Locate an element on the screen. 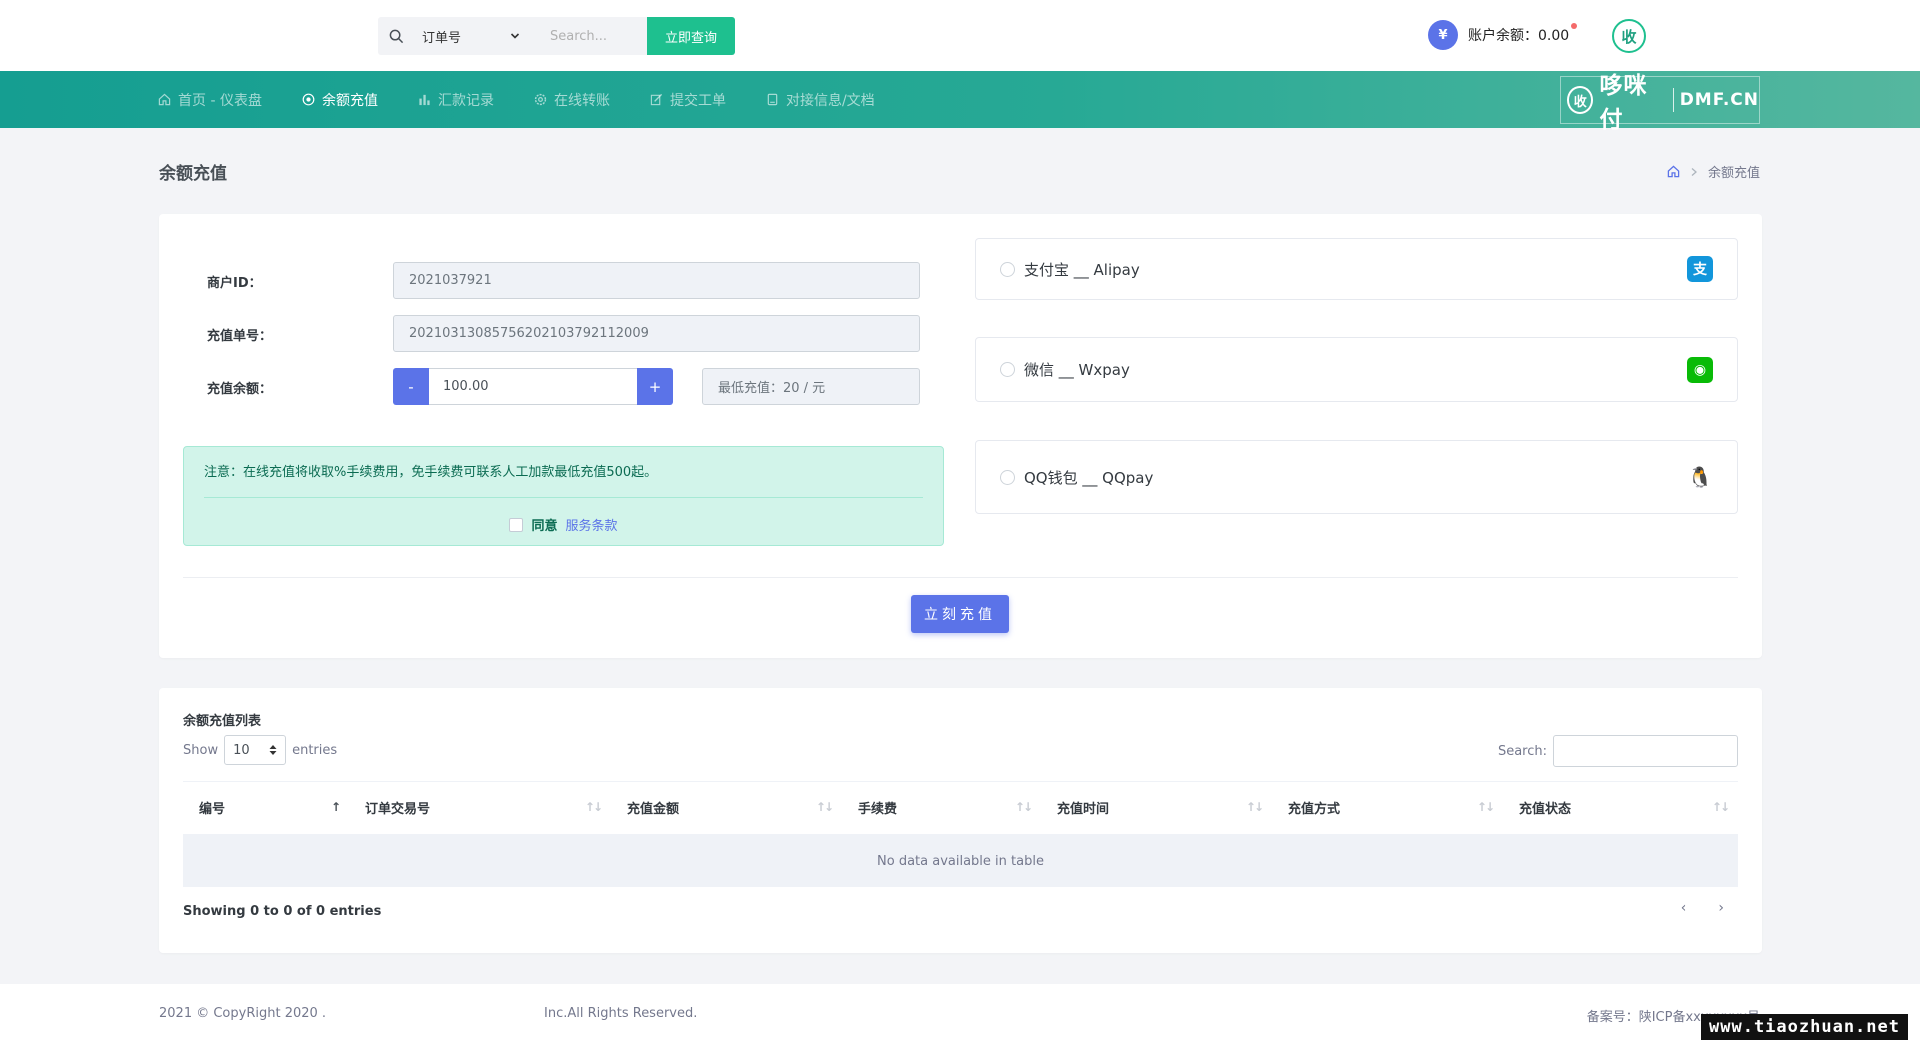 The image size is (1920, 1045). search-button: 立即查询 is located at coordinates (691, 36).